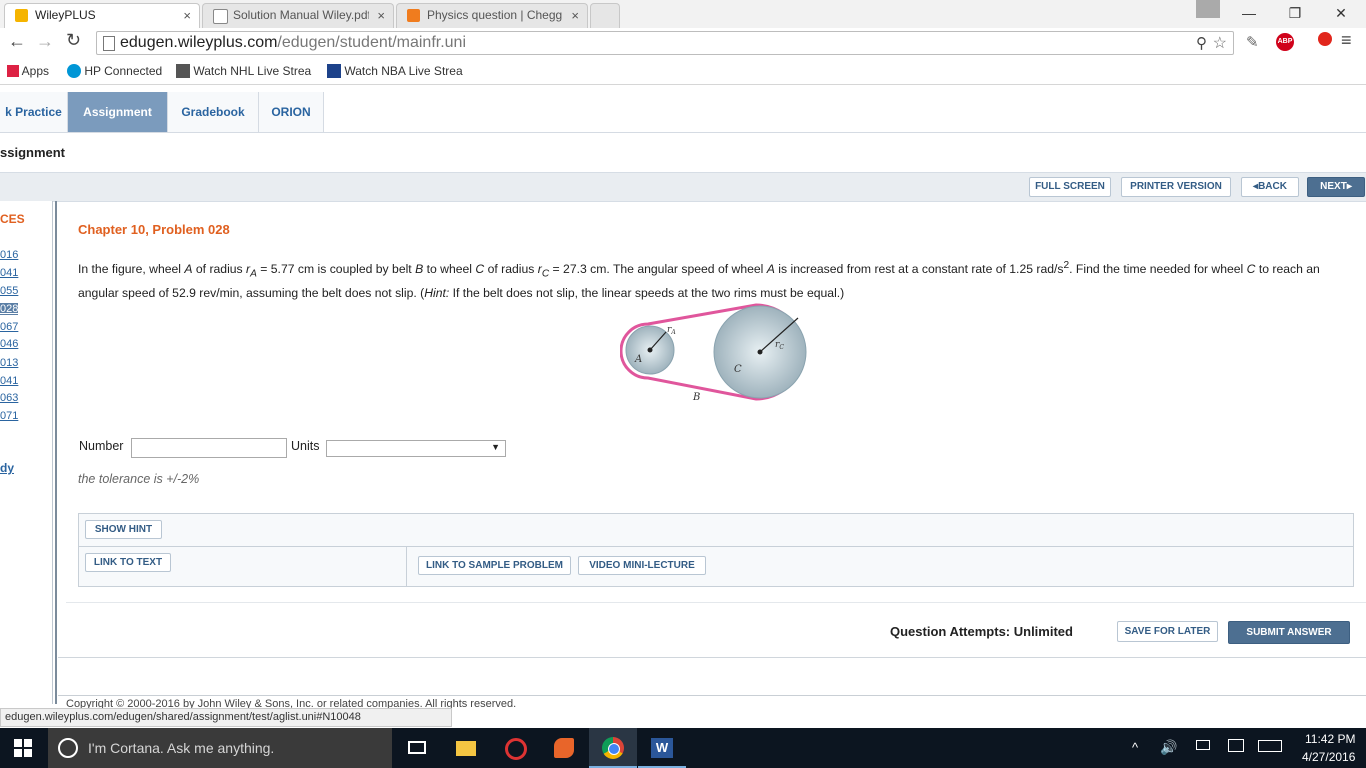 The width and height of the screenshot is (1366, 768). I want to click on page-icon, so click(109, 43).